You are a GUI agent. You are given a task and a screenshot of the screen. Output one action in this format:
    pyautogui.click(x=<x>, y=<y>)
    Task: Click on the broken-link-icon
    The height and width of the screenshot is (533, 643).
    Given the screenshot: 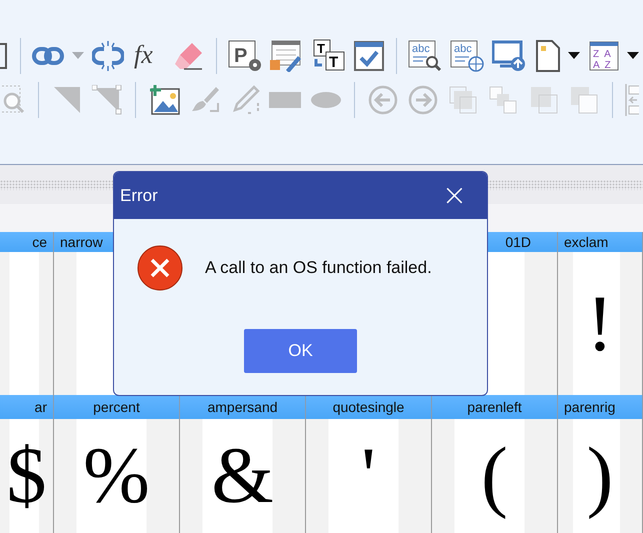 What is the action you would take?
    pyautogui.click(x=108, y=56)
    